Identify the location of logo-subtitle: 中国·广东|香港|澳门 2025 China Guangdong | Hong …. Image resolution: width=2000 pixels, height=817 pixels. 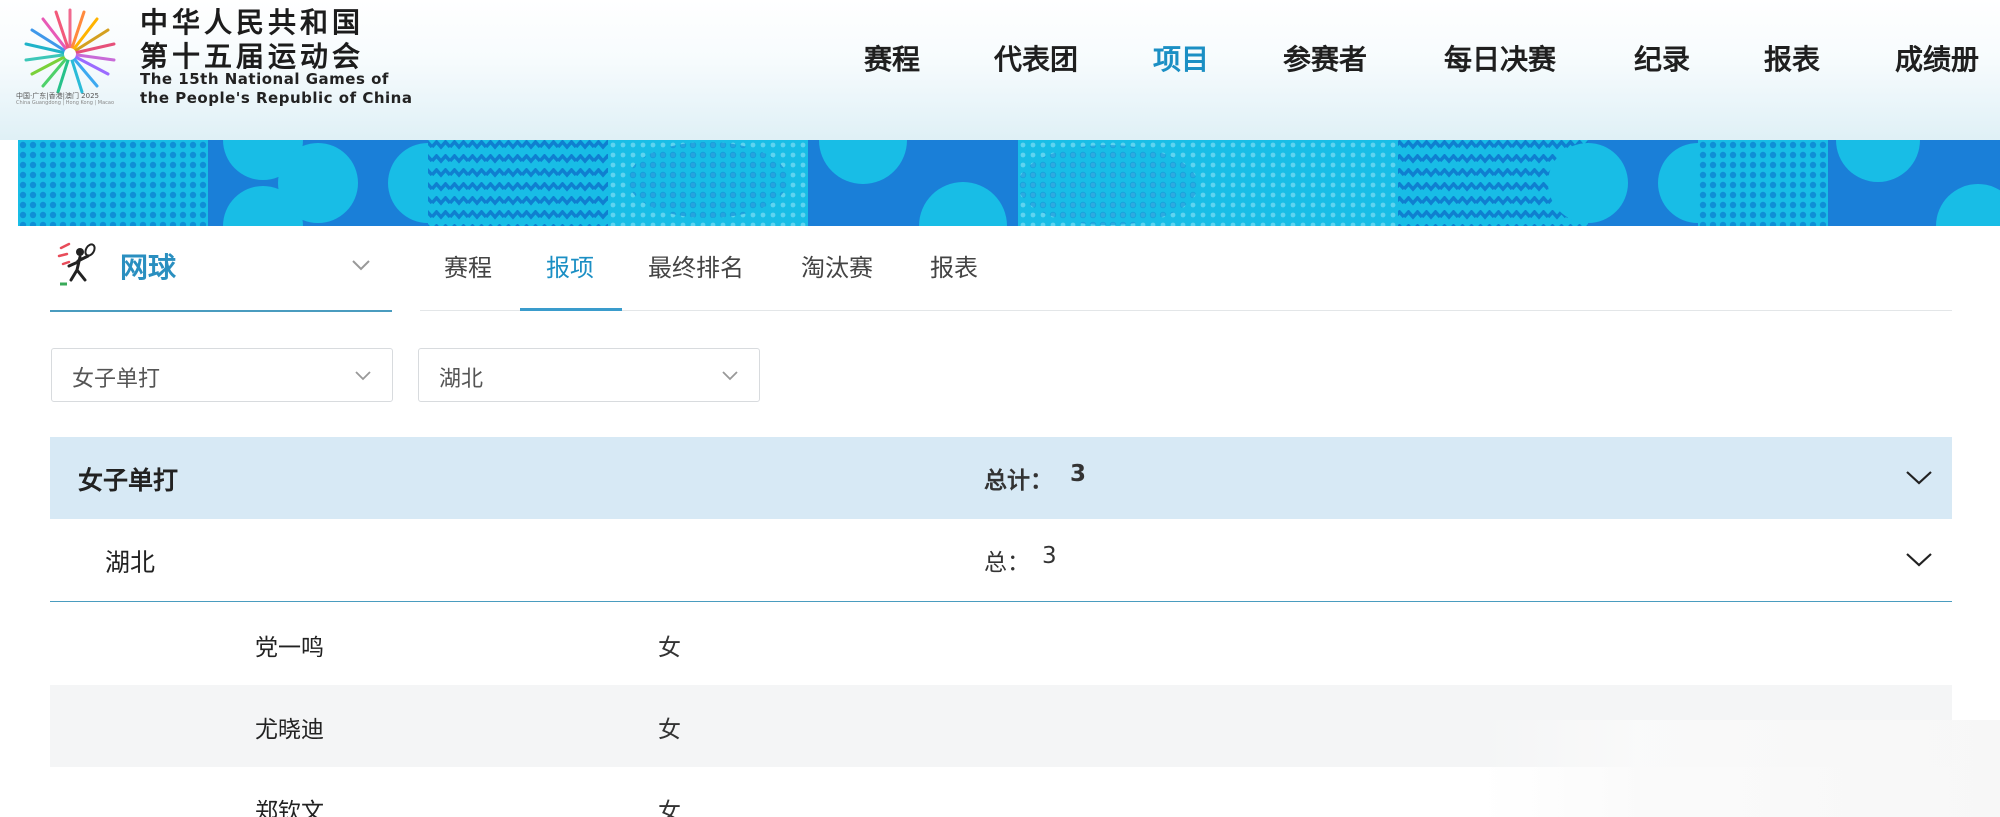
(71, 100).